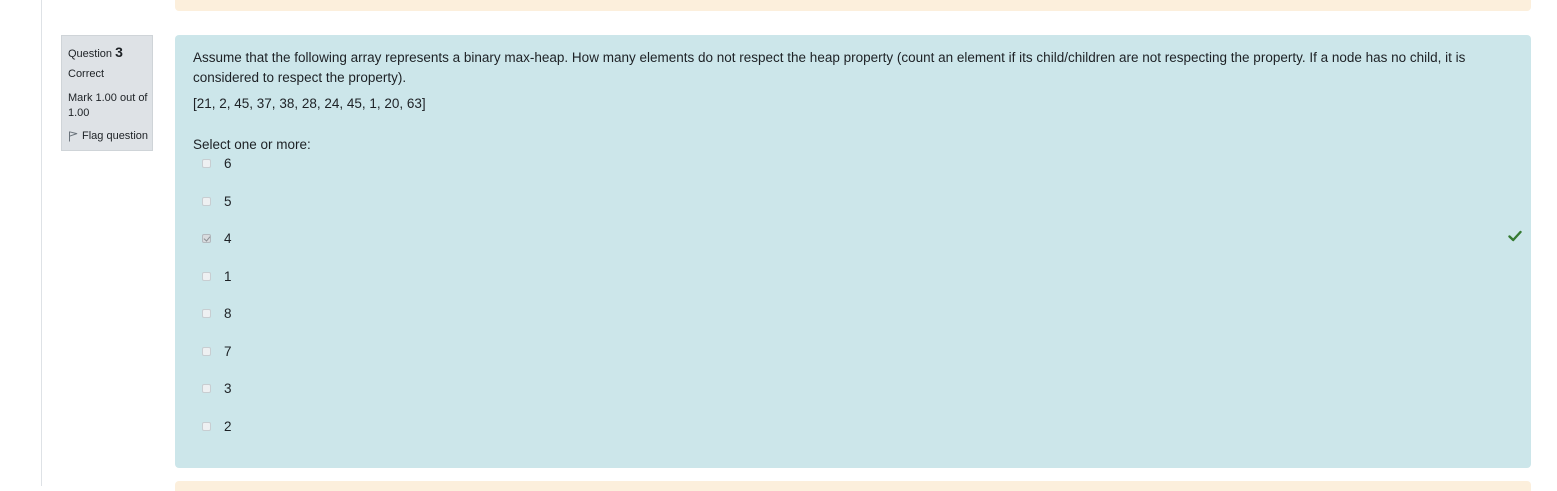 The height and width of the screenshot is (491, 1557). I want to click on question-number-line: Question 3, so click(110, 53).